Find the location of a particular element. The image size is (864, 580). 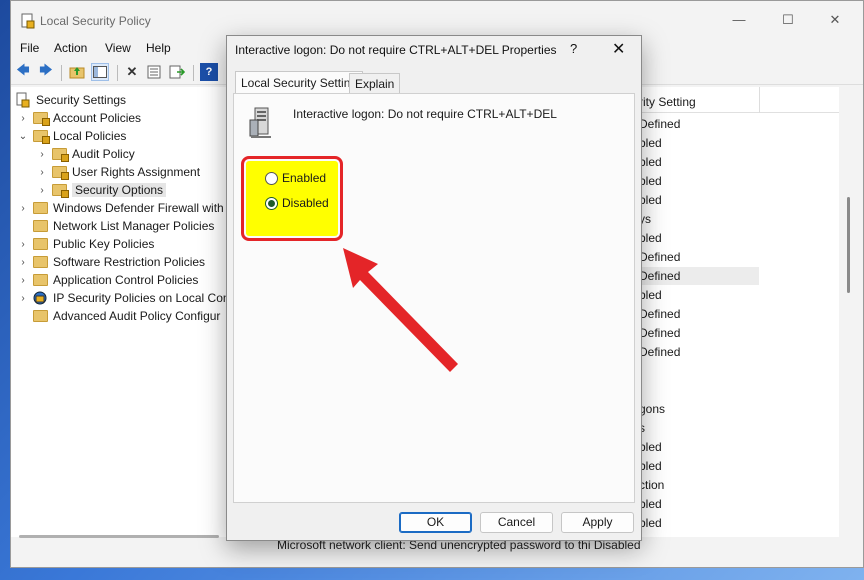

ip-security-icon is located at coordinates (40, 297).